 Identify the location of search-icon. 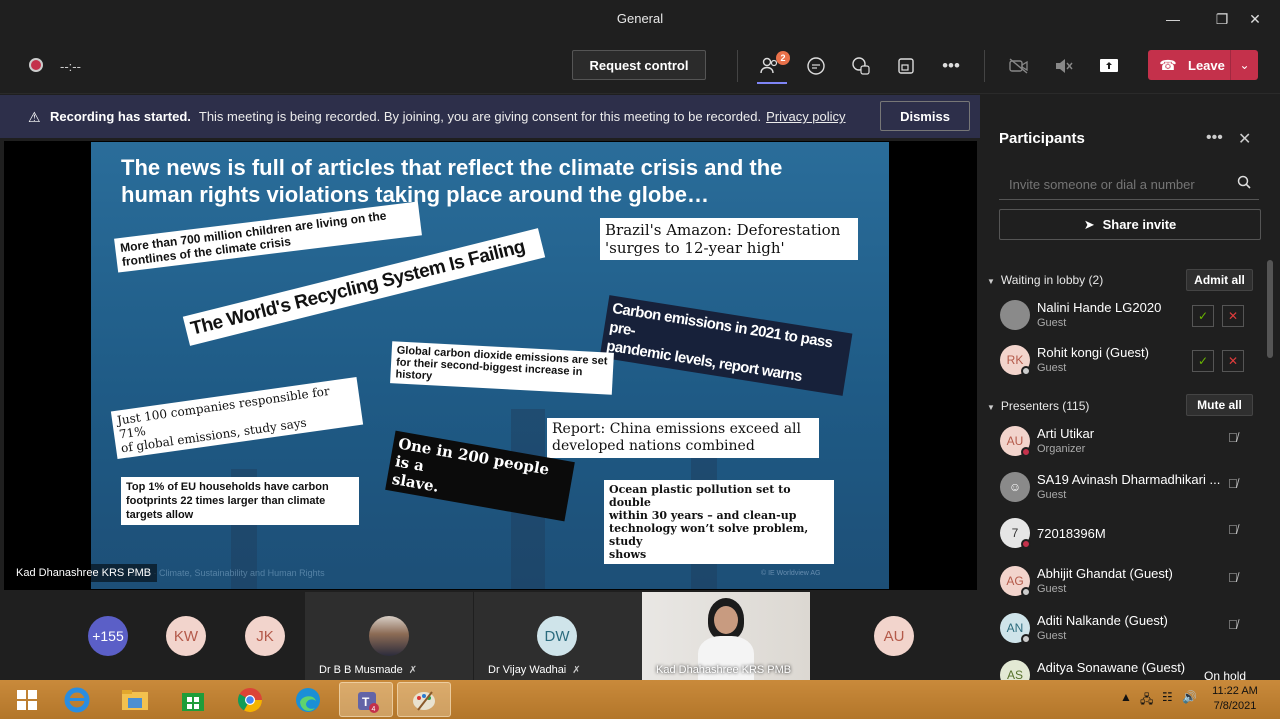
(1244, 183).